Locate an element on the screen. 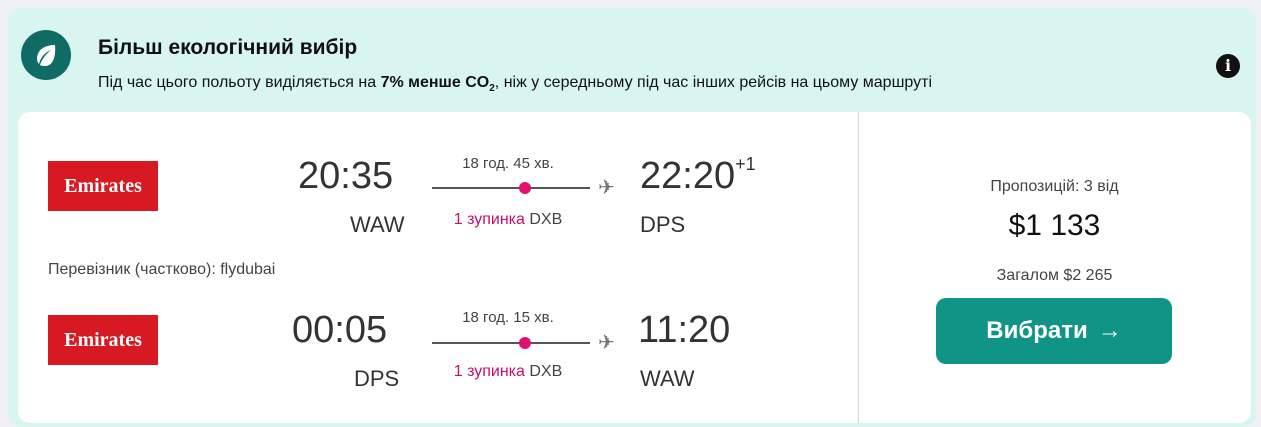 This screenshot has width=1261, height=427. eco-title: Більш екологічний вибір is located at coordinates (228, 47).